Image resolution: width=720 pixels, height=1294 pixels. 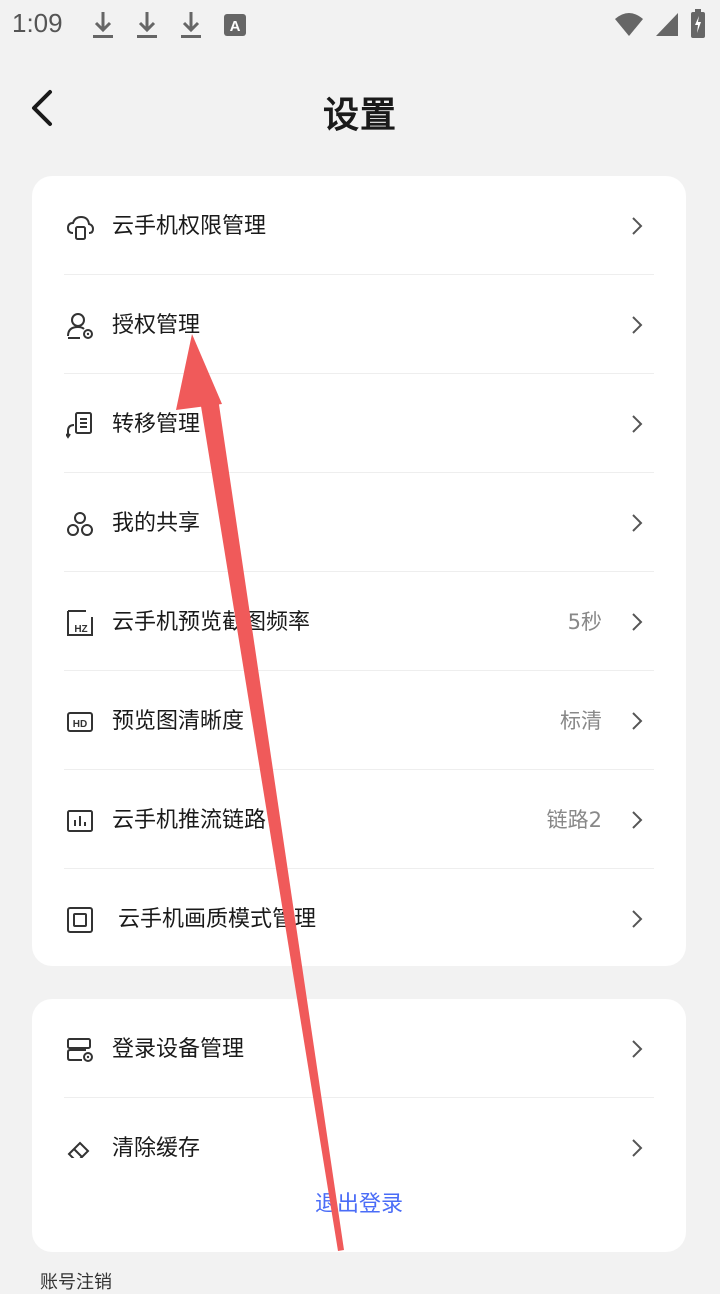 I want to click on item-label: 云手机预览截图频率, so click(x=211, y=622).